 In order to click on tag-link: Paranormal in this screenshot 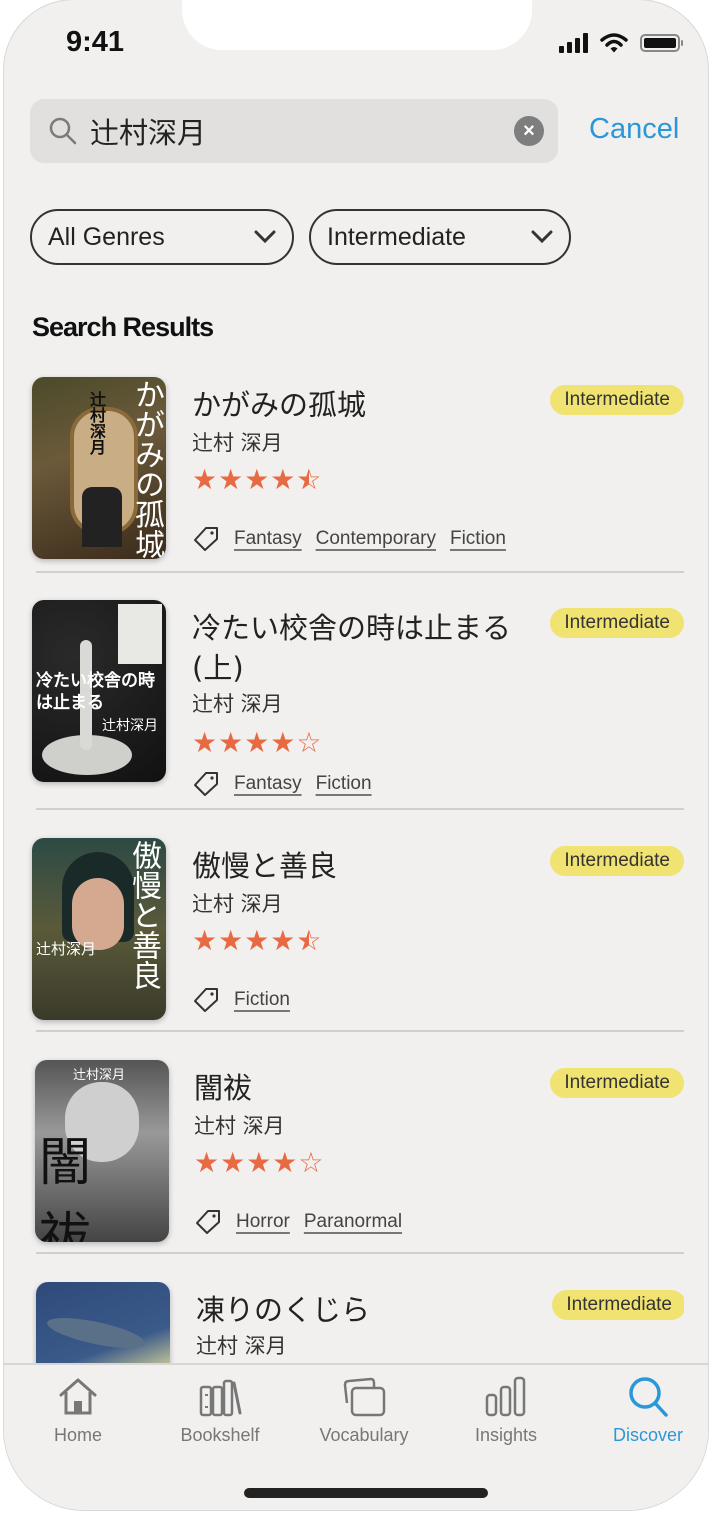, I will do `click(353, 1222)`.